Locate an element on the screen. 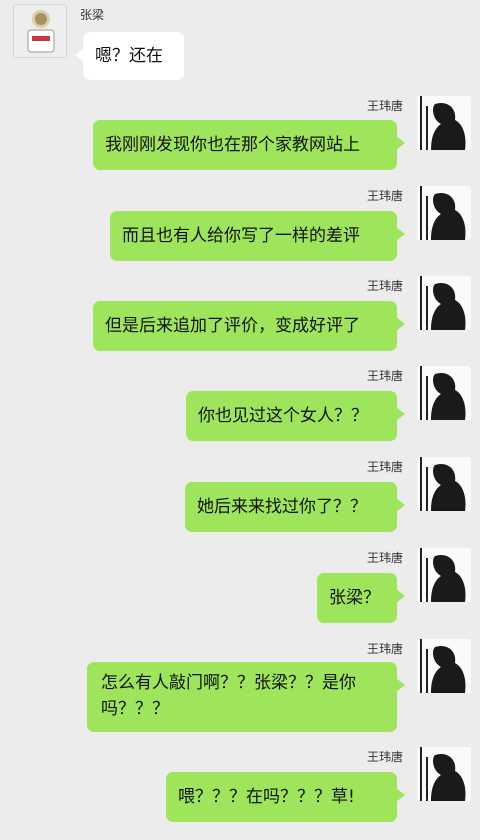  contact-name: 张梁 is located at coordinates (92, 15).